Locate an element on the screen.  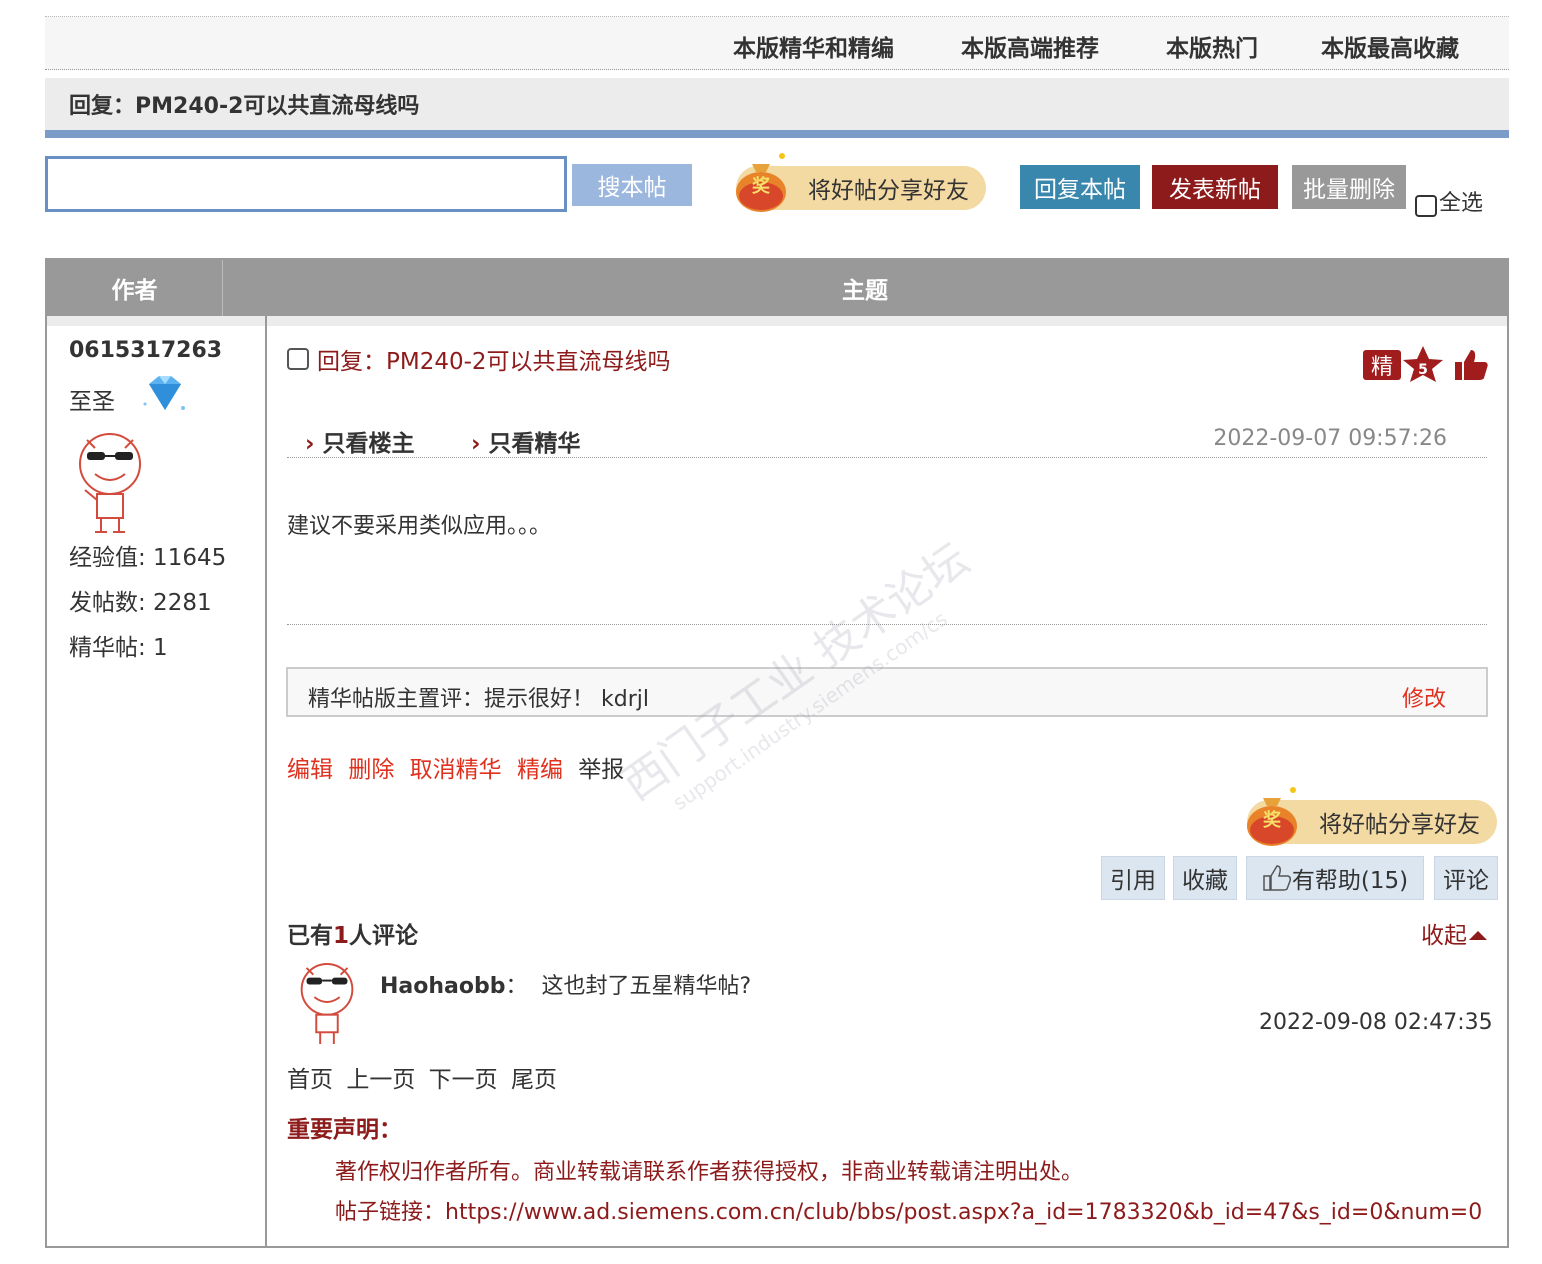
svg-text: 精 is located at coordinates (1382, 367).